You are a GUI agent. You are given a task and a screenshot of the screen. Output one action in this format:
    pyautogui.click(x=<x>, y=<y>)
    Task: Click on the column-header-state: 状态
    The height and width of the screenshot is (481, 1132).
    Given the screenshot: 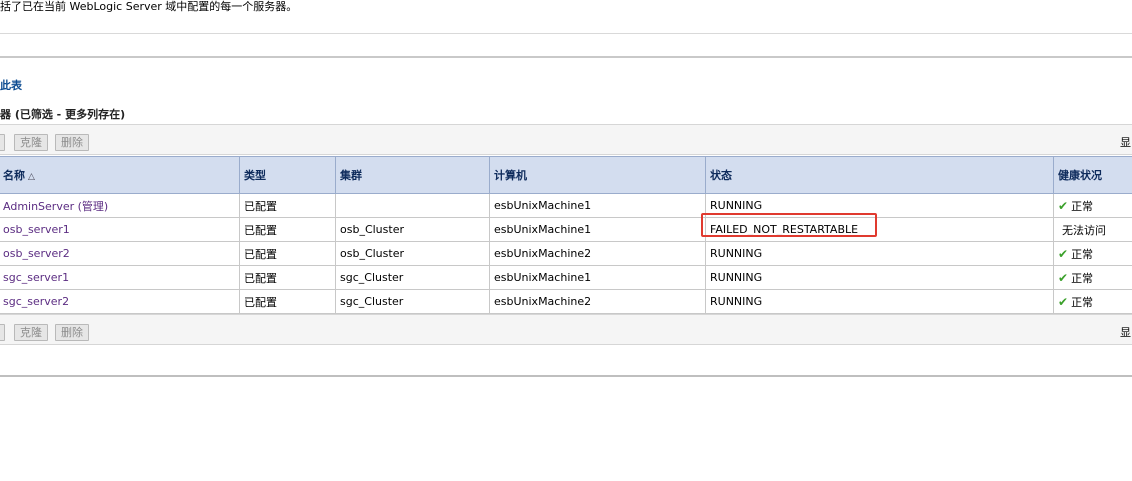 What is the action you would take?
    pyautogui.click(x=879, y=175)
    